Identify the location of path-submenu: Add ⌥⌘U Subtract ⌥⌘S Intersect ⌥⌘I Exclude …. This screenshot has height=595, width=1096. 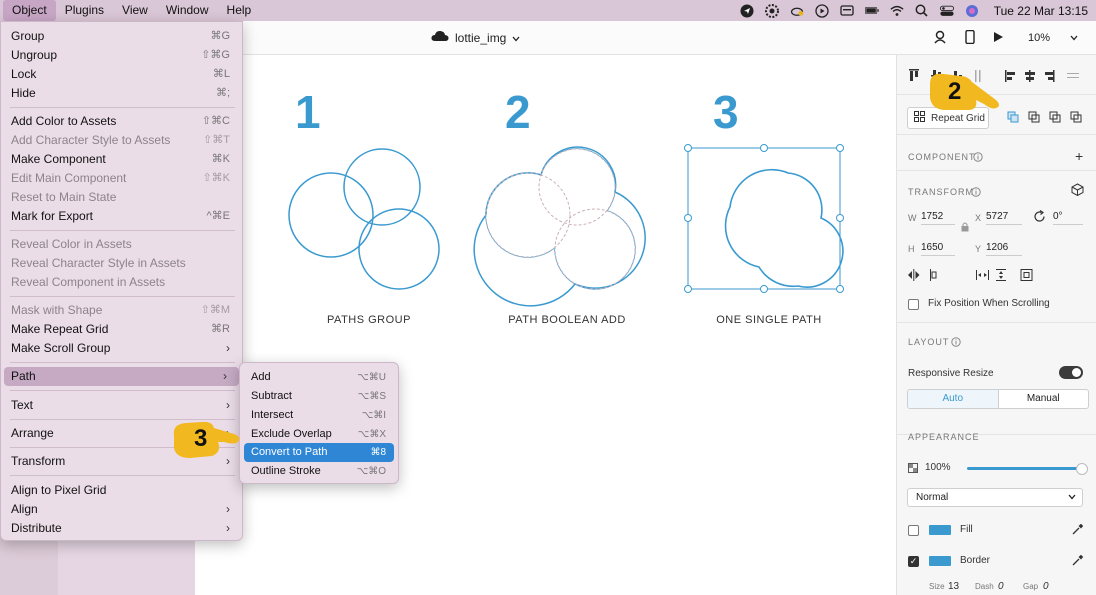
(319, 423).